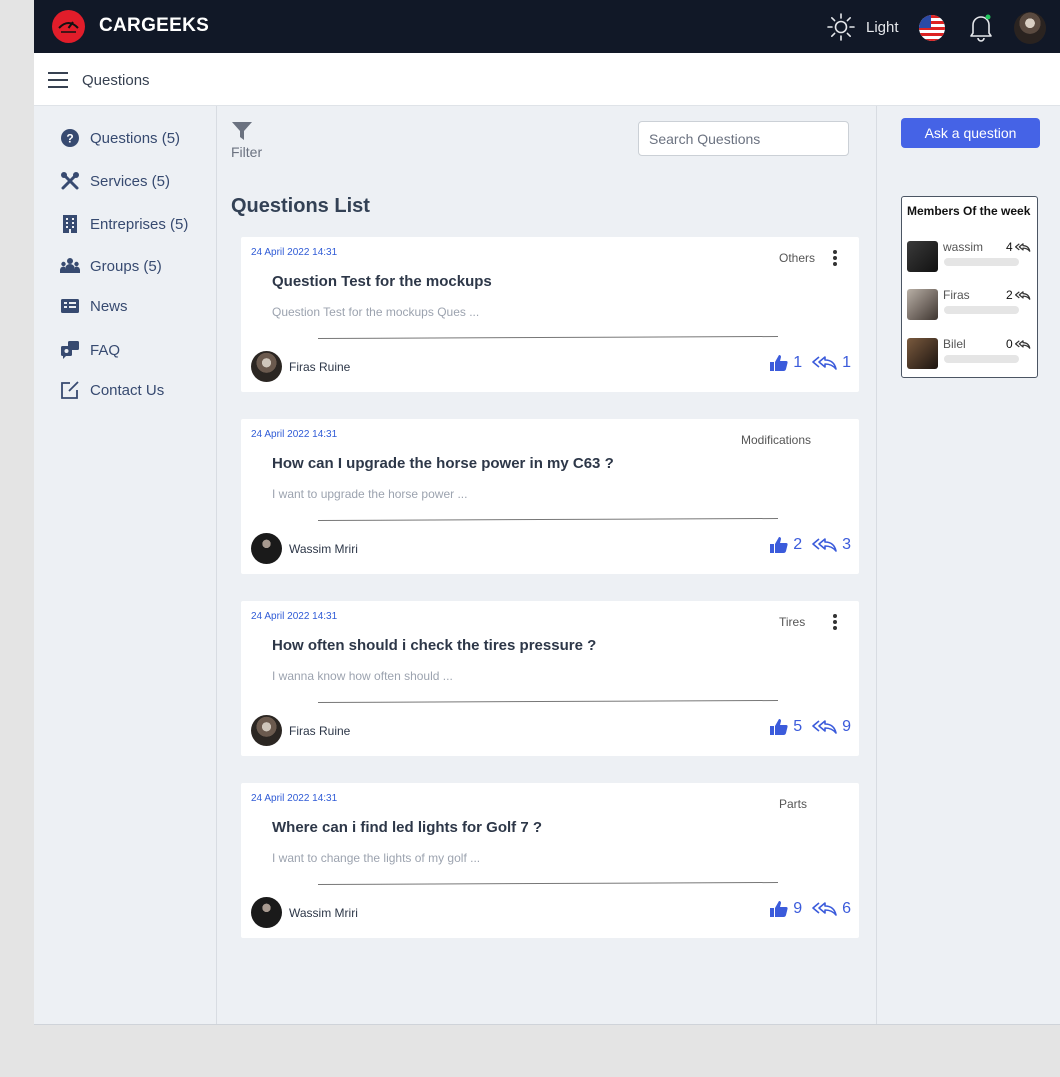  What do you see at coordinates (139, 224) in the screenshot?
I see `sidebar-item-label: Entreprises (5)` at bounding box center [139, 224].